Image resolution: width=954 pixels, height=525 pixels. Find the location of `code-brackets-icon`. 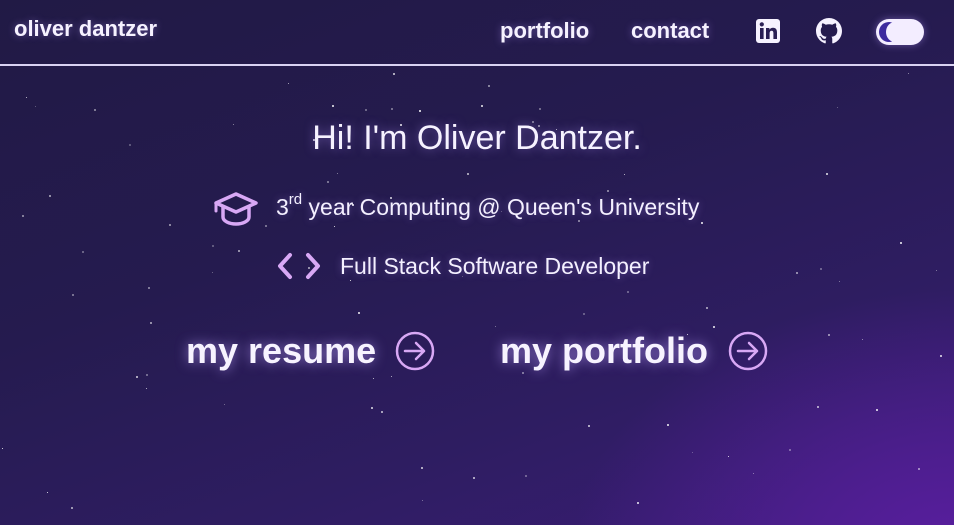

code-brackets-icon is located at coordinates (299, 268).